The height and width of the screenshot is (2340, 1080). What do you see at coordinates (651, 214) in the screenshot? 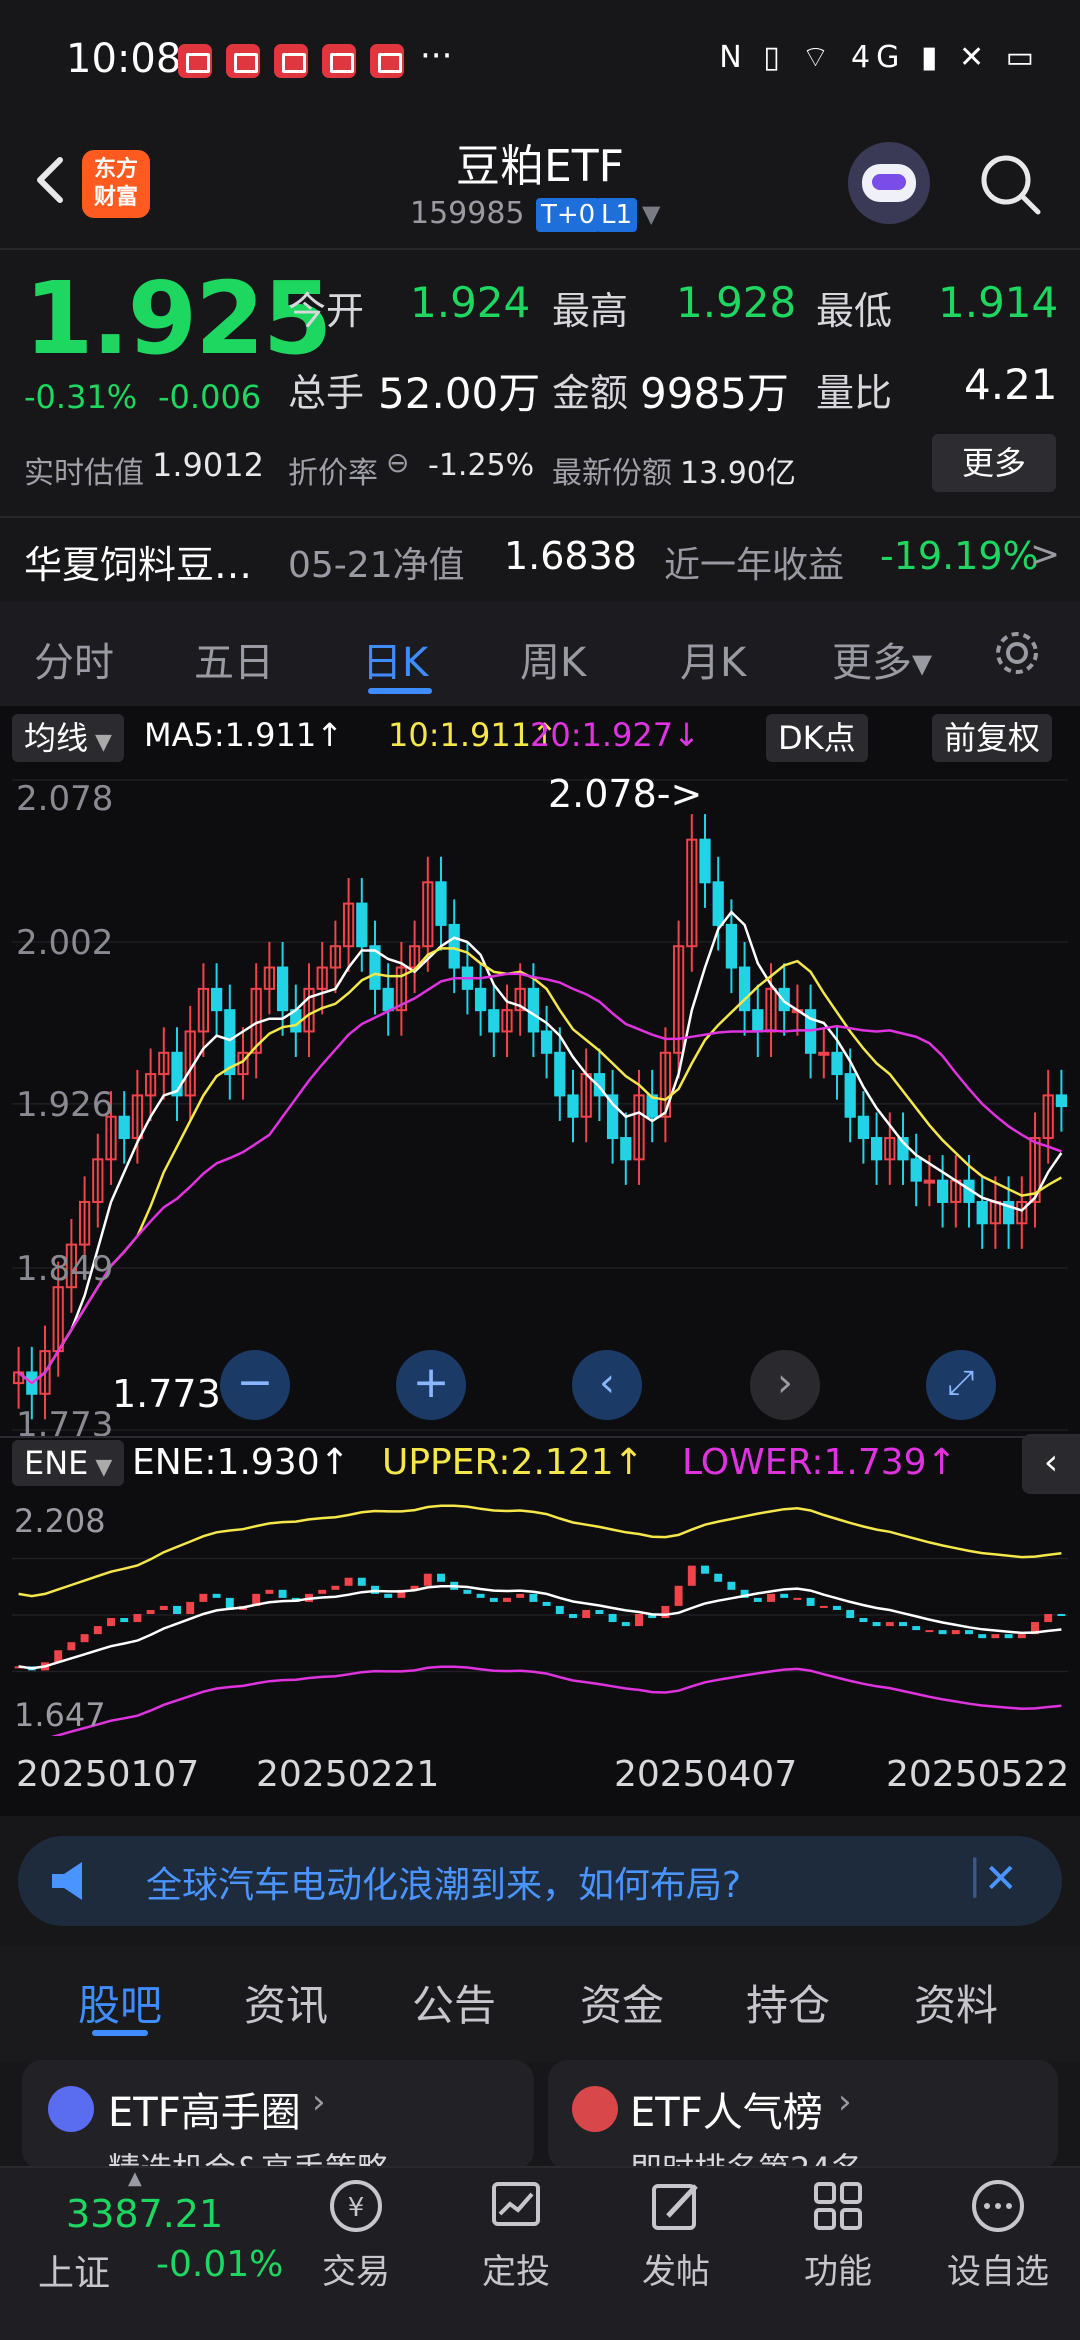
I see `chevron-down-icon: ▼` at bounding box center [651, 214].